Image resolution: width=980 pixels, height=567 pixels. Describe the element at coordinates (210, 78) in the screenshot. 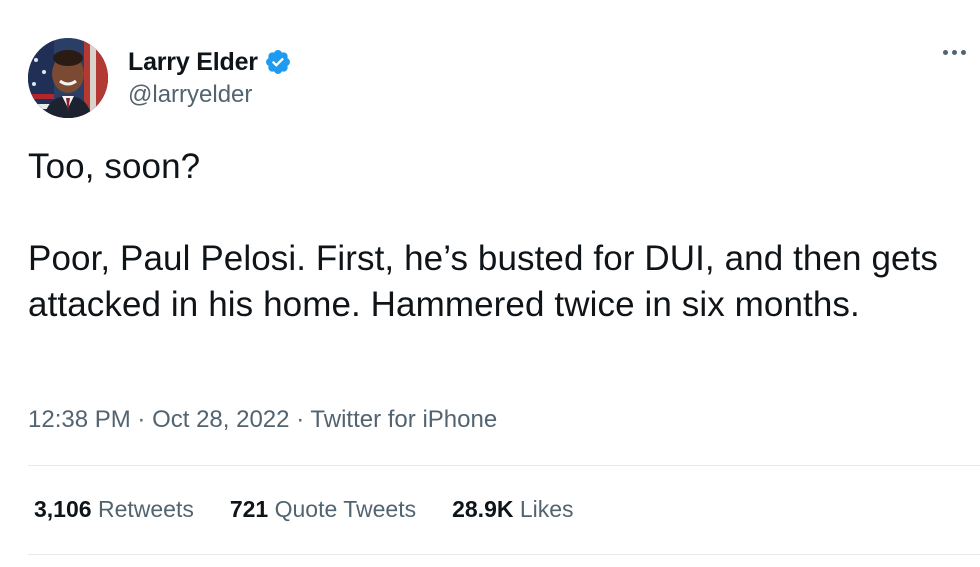

I see `author-info: Larry Elder @larryelder` at that location.